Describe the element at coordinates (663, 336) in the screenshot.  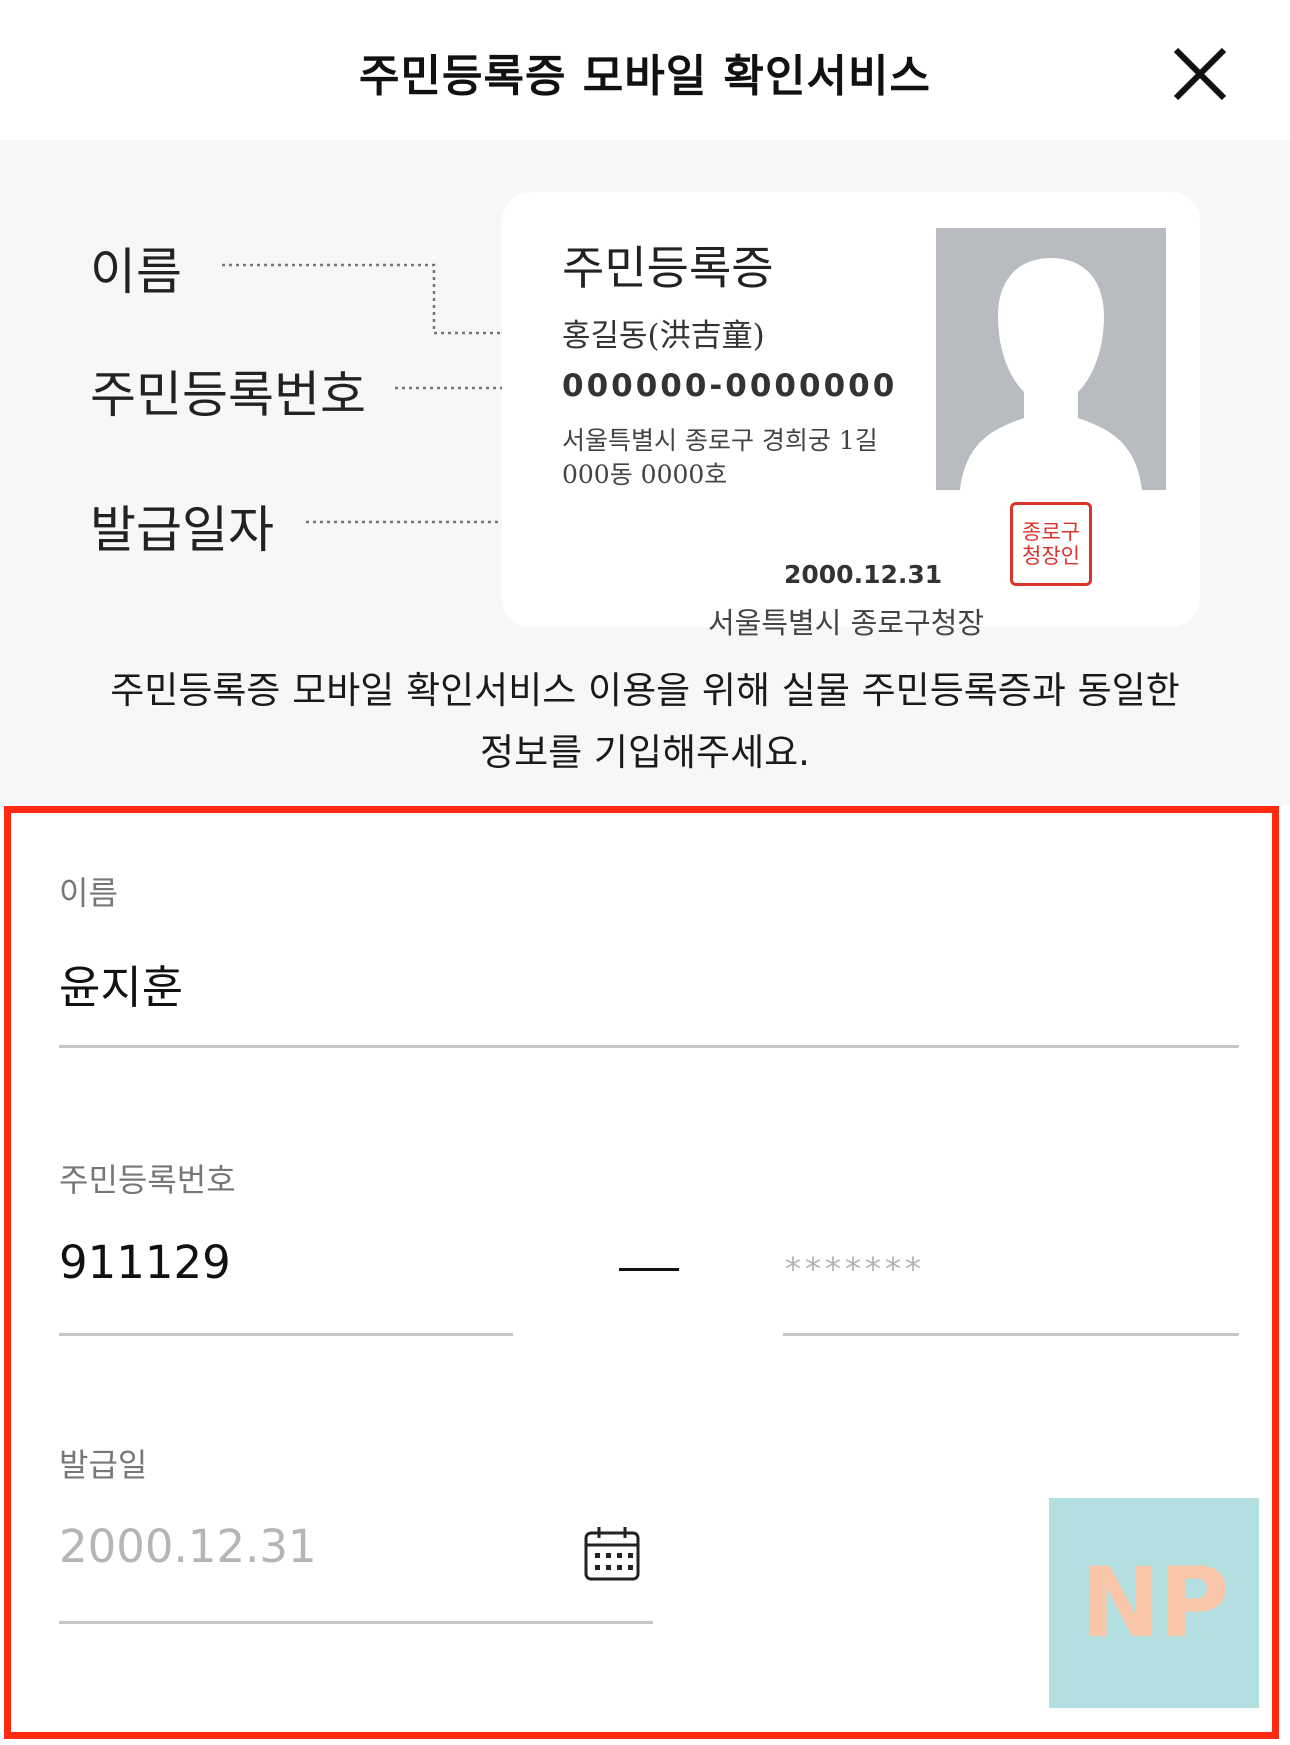
I see `card-name: 홍길동(洪吉童)` at that location.